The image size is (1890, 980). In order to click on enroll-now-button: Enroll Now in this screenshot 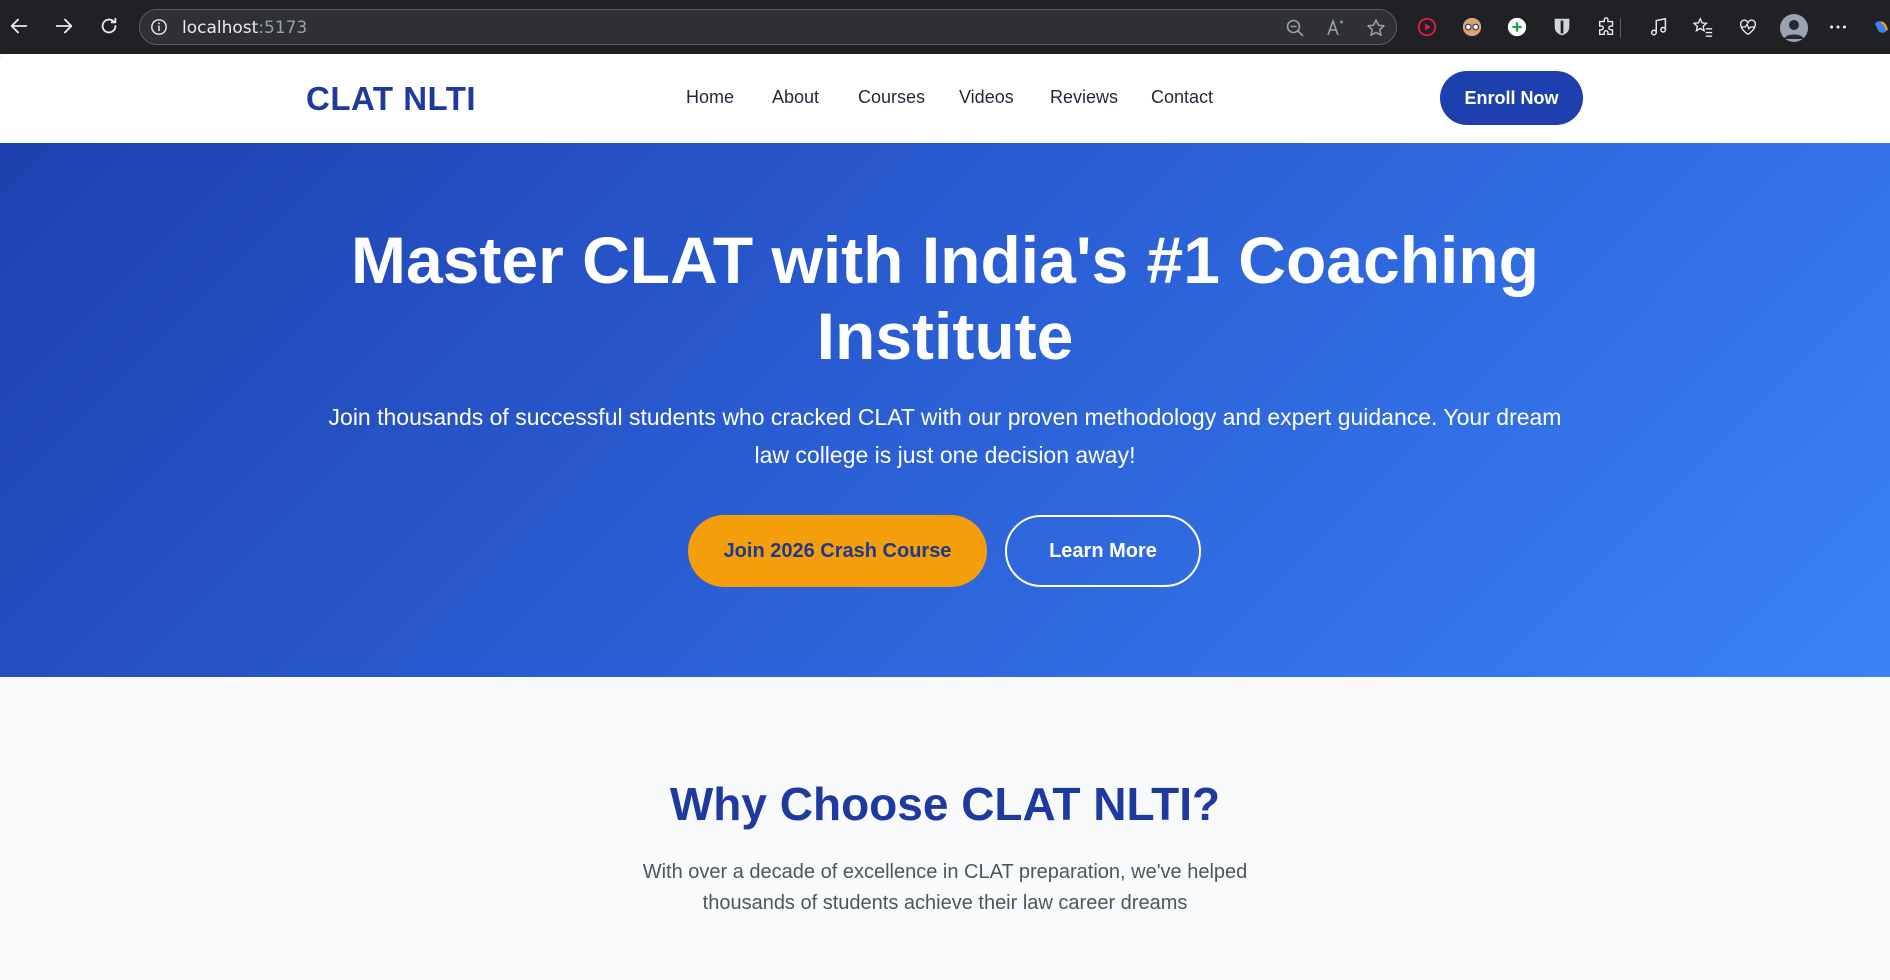, I will do `click(1511, 98)`.